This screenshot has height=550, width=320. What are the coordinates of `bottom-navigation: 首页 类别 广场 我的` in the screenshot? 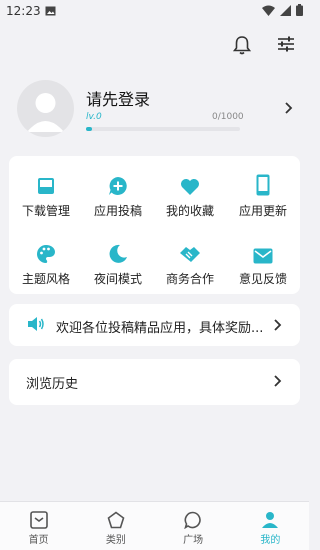 It's located at (154, 525).